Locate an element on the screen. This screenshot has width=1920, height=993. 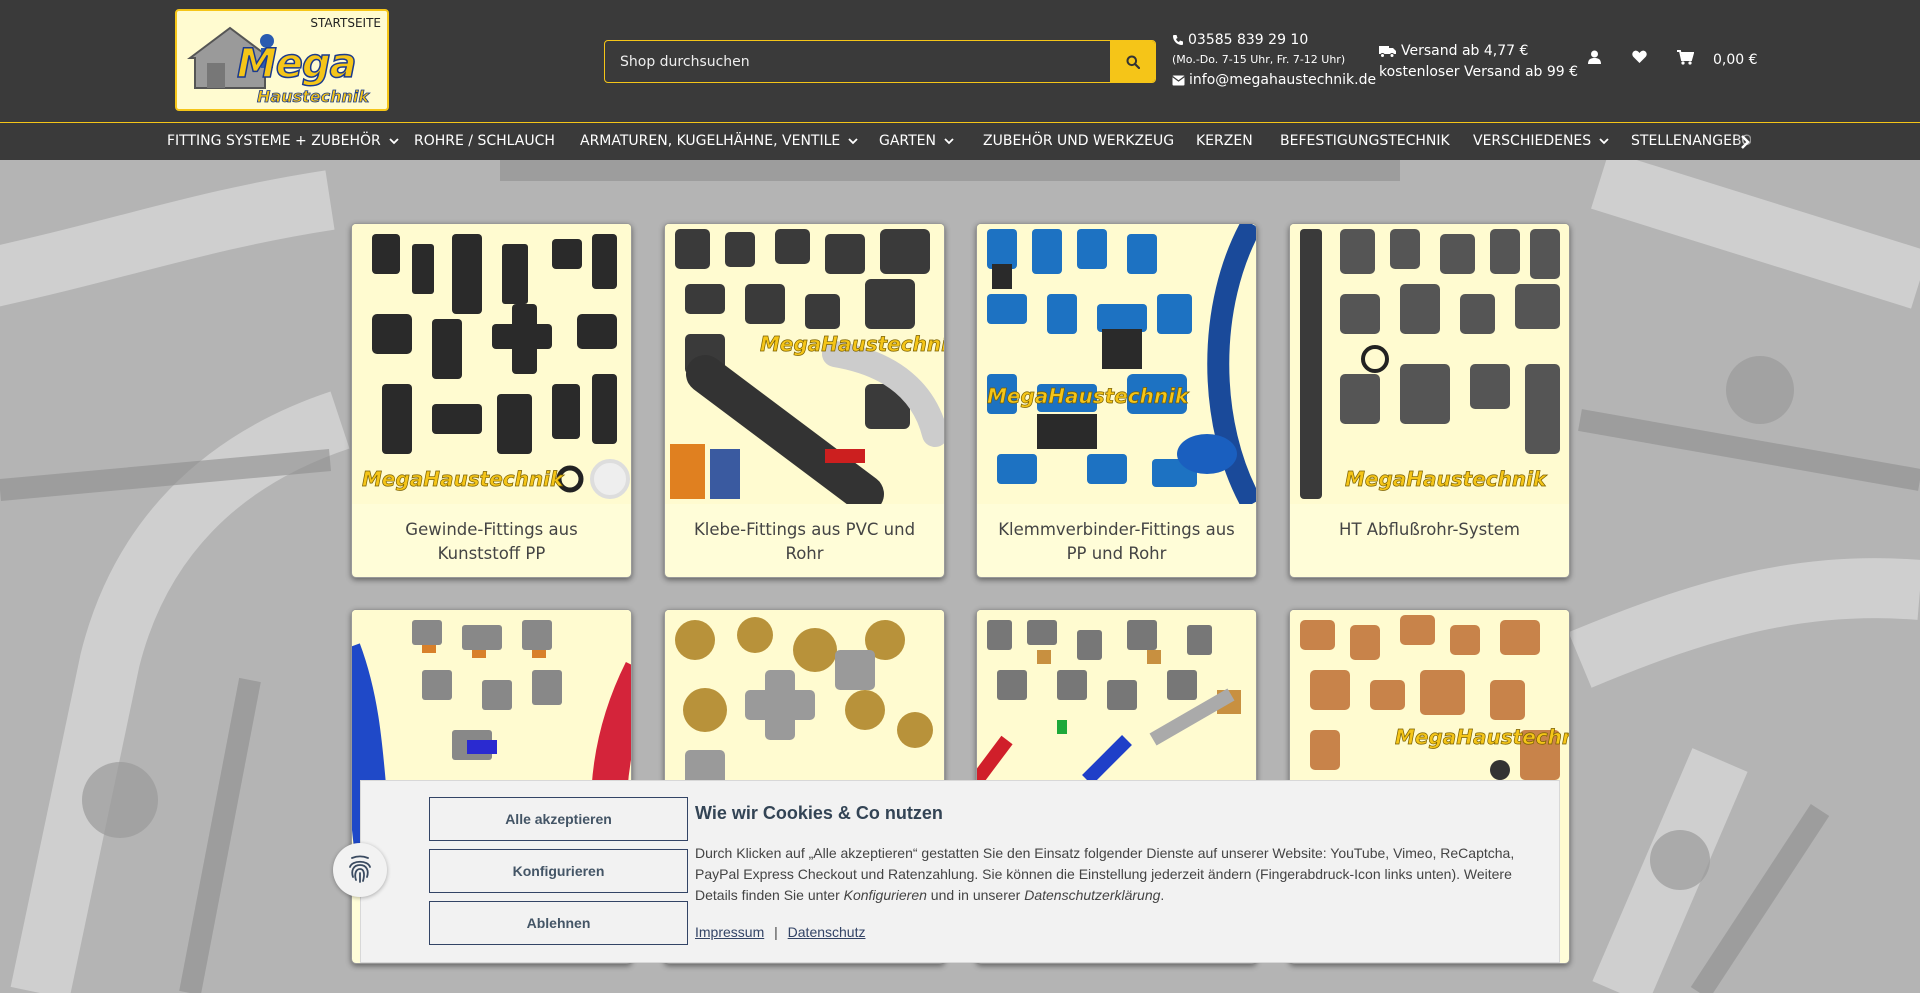
nav-label: STELLENANGEBOTE is located at coordinates (1691, 141).